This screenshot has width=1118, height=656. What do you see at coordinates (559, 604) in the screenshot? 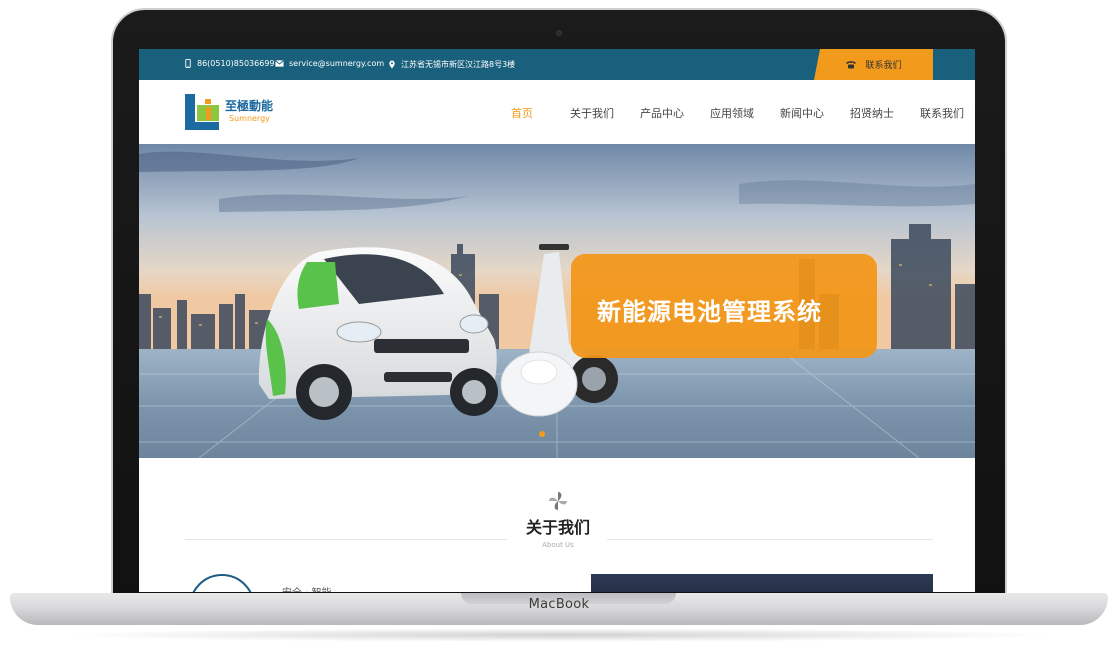
I see `device-label: MacBook` at bounding box center [559, 604].